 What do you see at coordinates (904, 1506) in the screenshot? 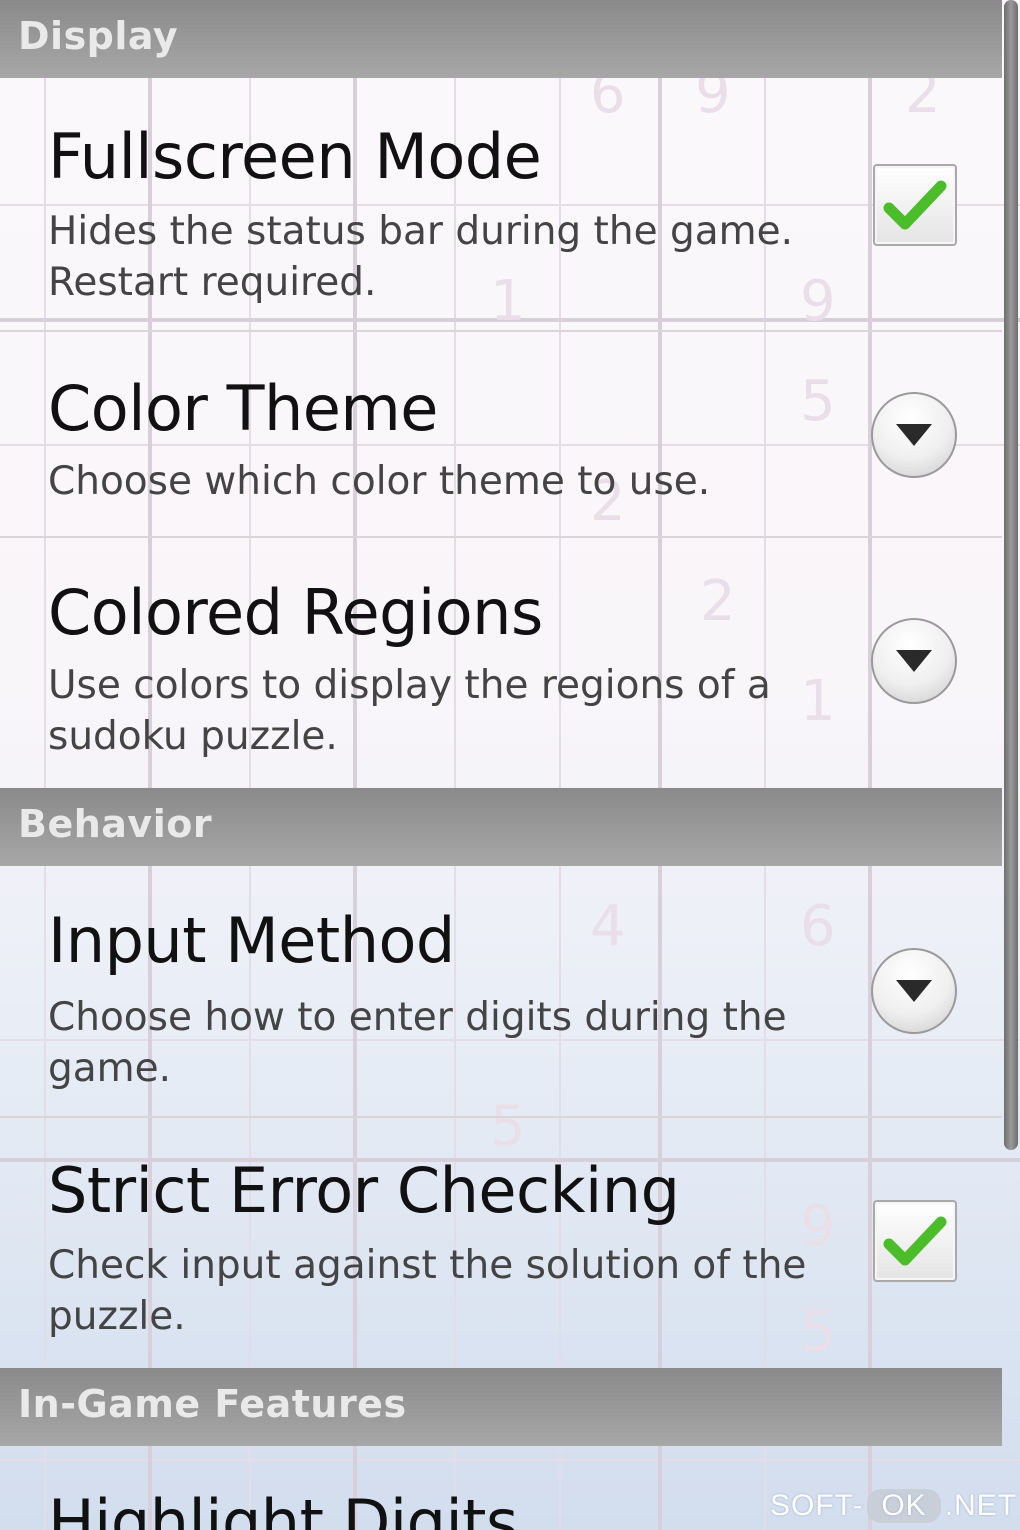
I see `watermark-middle: OK` at bounding box center [904, 1506].